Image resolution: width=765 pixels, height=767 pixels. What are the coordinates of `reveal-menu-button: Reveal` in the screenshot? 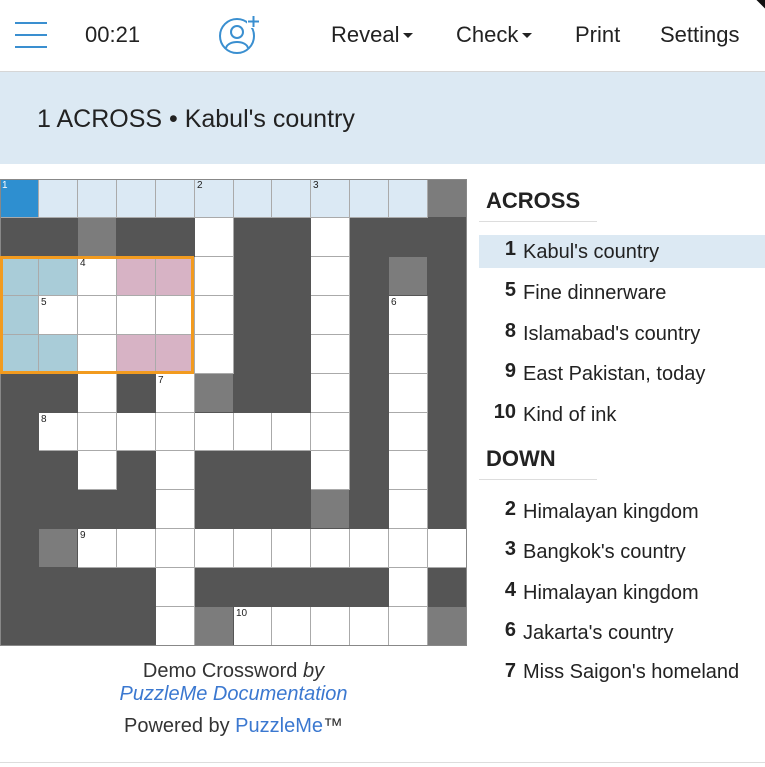 It's located at (372, 35).